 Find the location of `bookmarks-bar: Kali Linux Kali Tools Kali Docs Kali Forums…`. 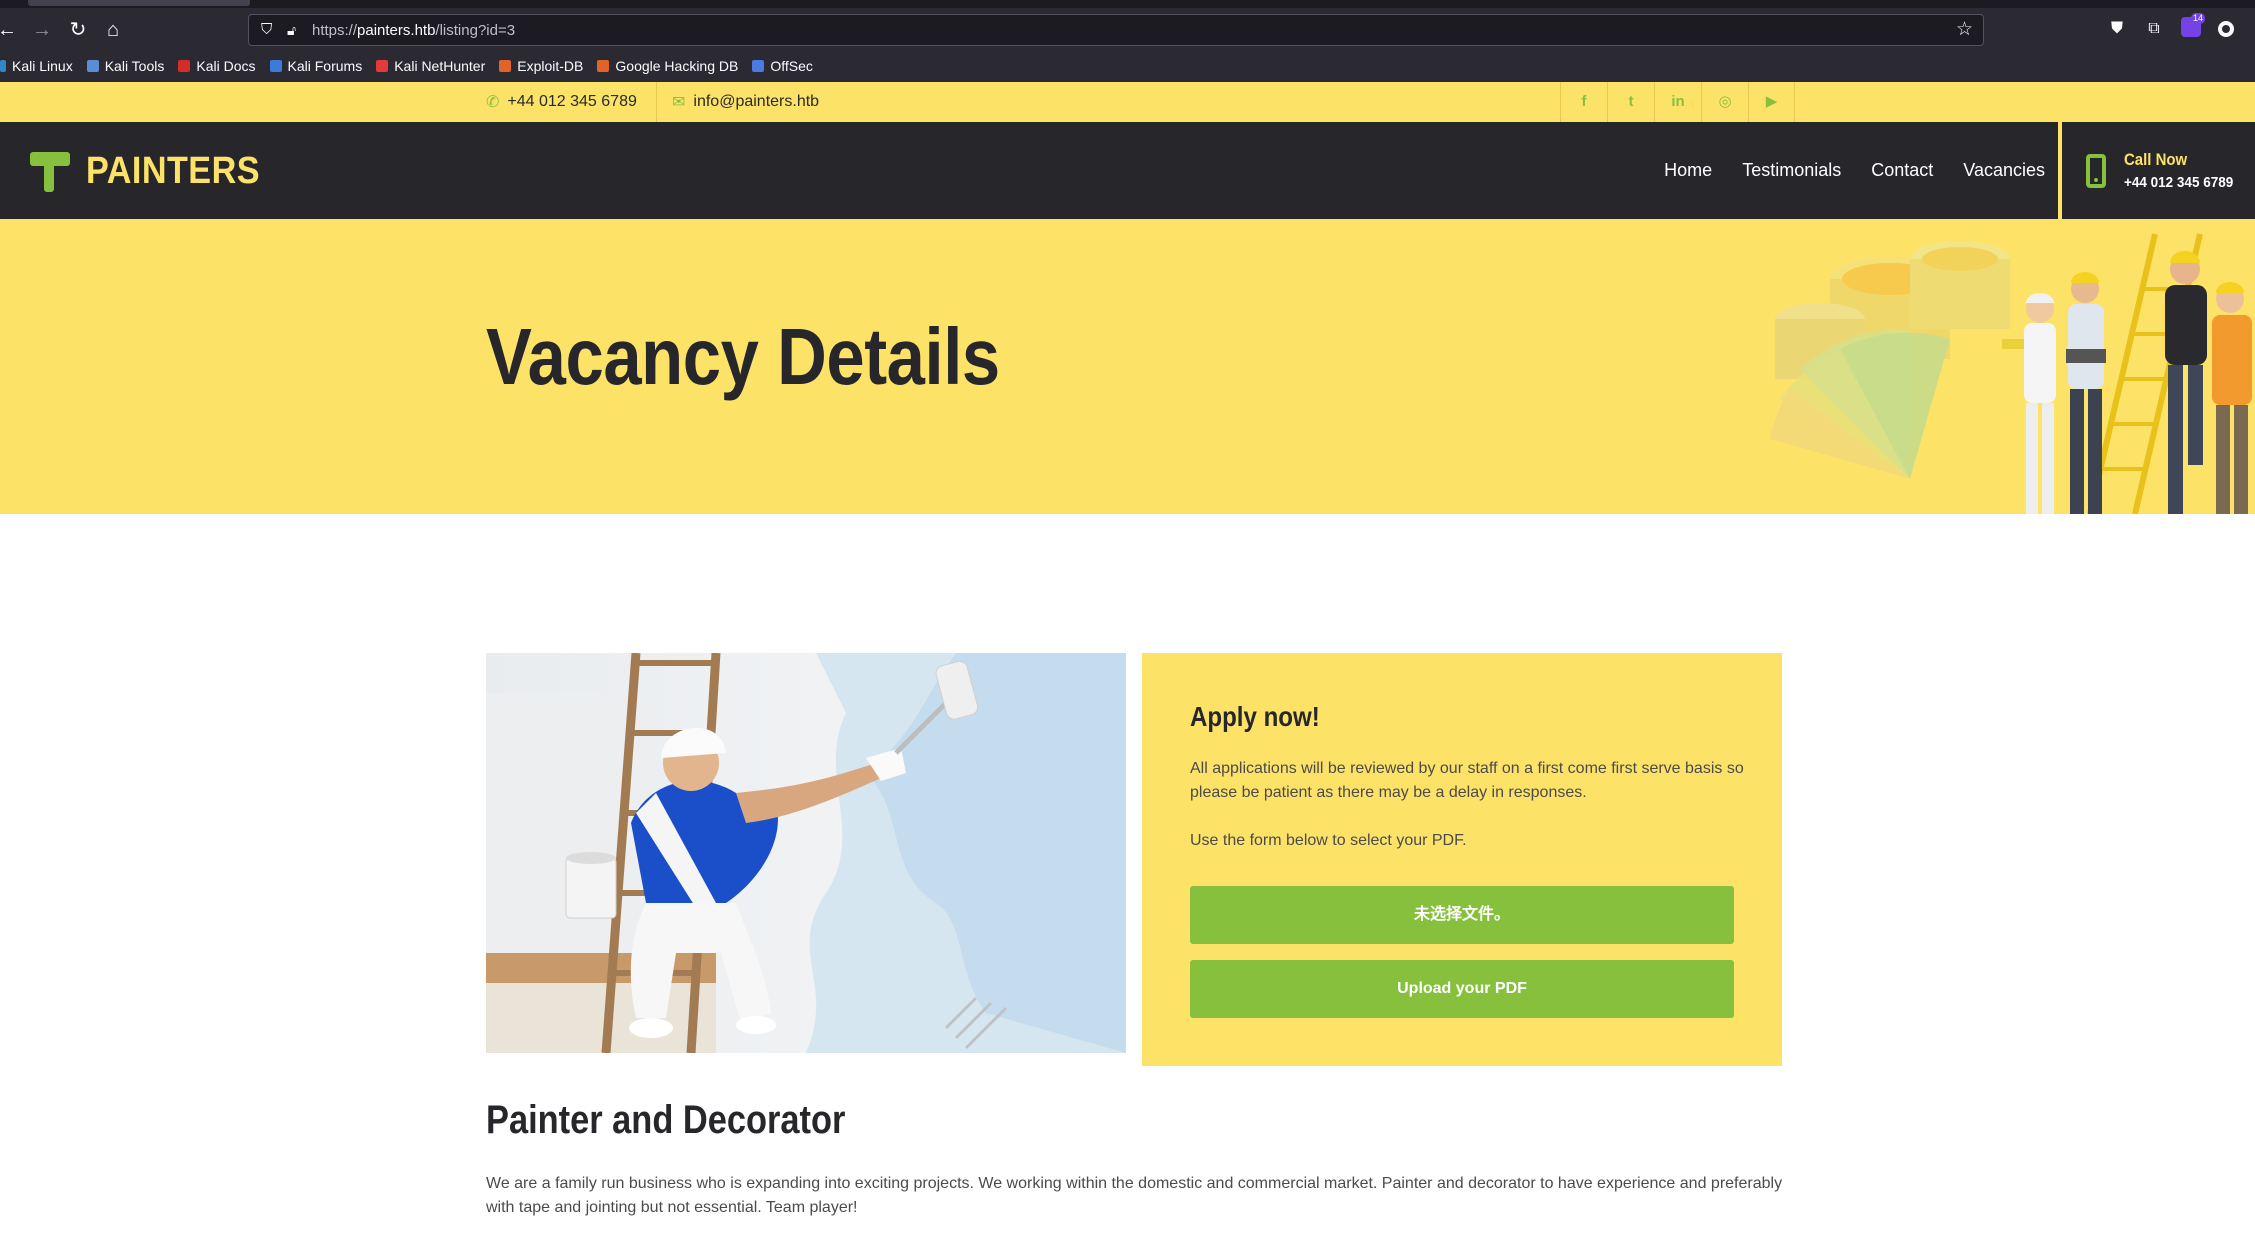

bookmarks-bar: Kali Linux Kali Tools Kali Docs Kali Forums… is located at coordinates (413, 66).